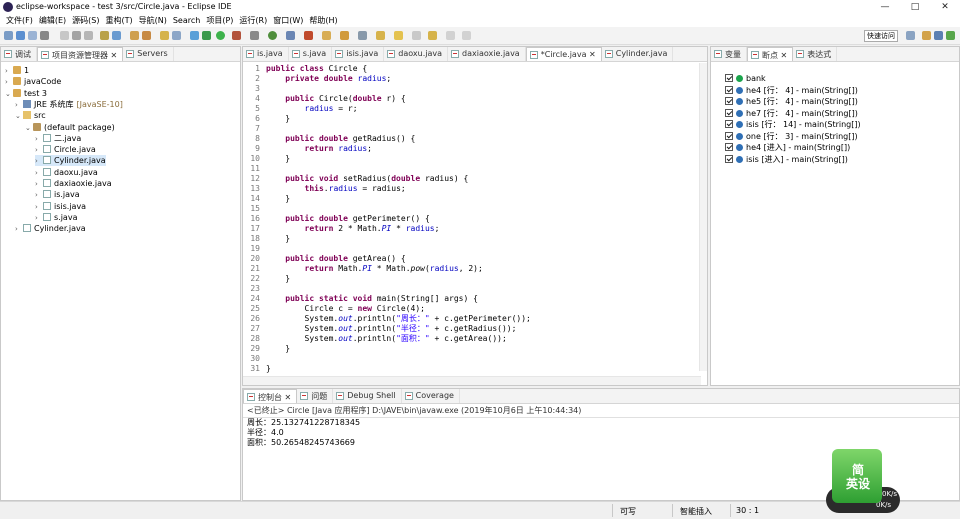 The height and width of the screenshot is (519, 960). I want to click on tree-item: › s.java, so click(56, 217).